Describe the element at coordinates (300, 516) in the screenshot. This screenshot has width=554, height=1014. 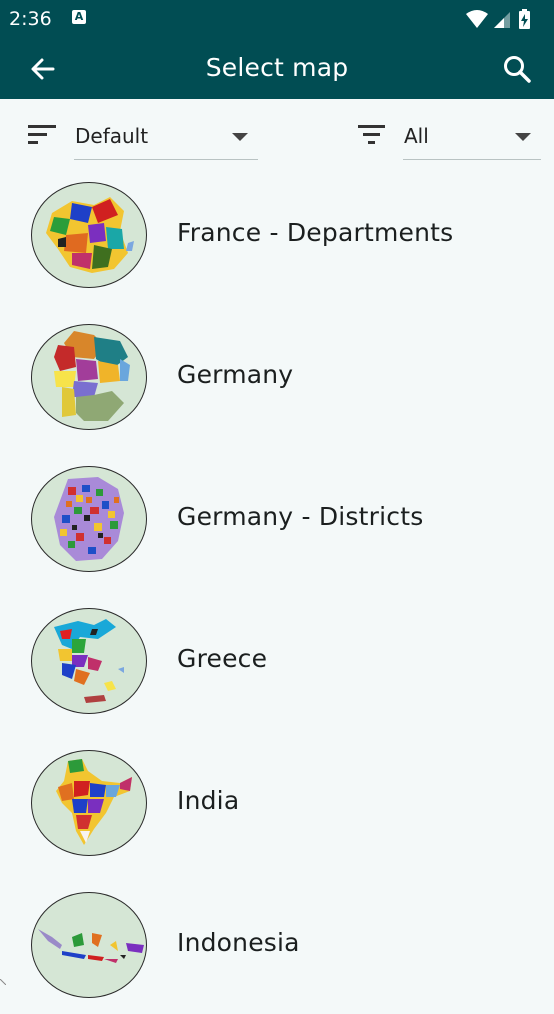
I see `map-name: Germany - Districts` at that location.